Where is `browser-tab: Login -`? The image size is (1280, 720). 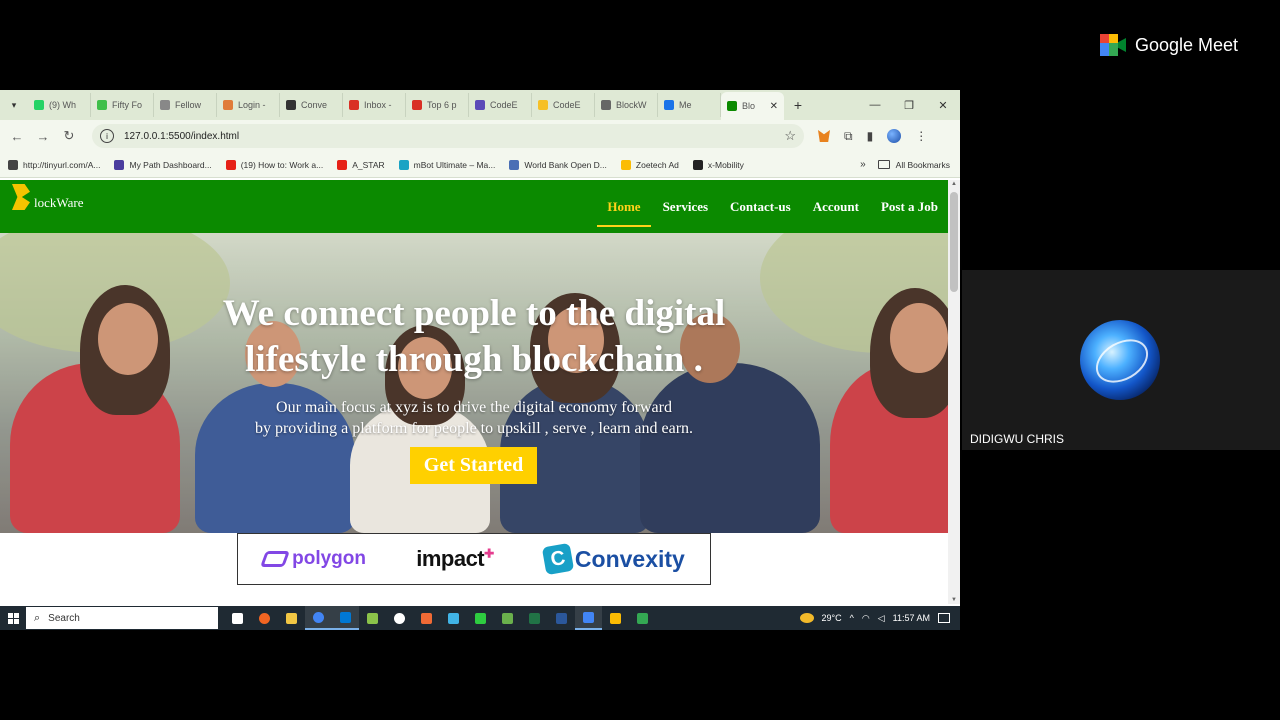 browser-tab: Login - is located at coordinates (248, 105).